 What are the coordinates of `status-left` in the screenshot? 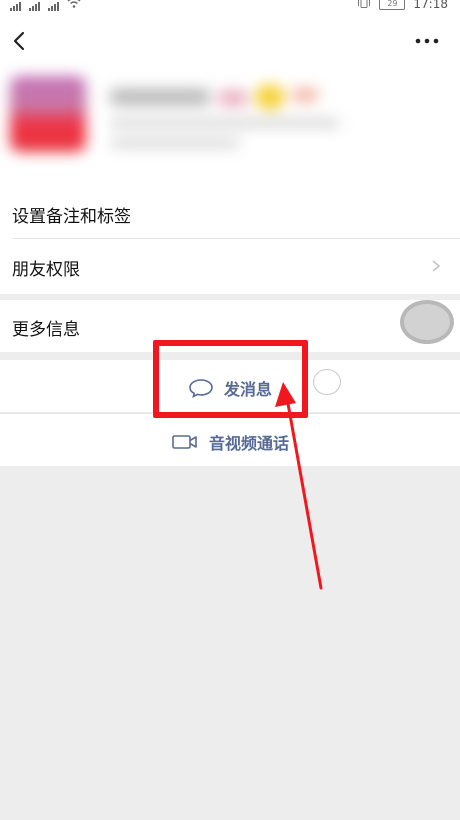 It's located at (45, 5).